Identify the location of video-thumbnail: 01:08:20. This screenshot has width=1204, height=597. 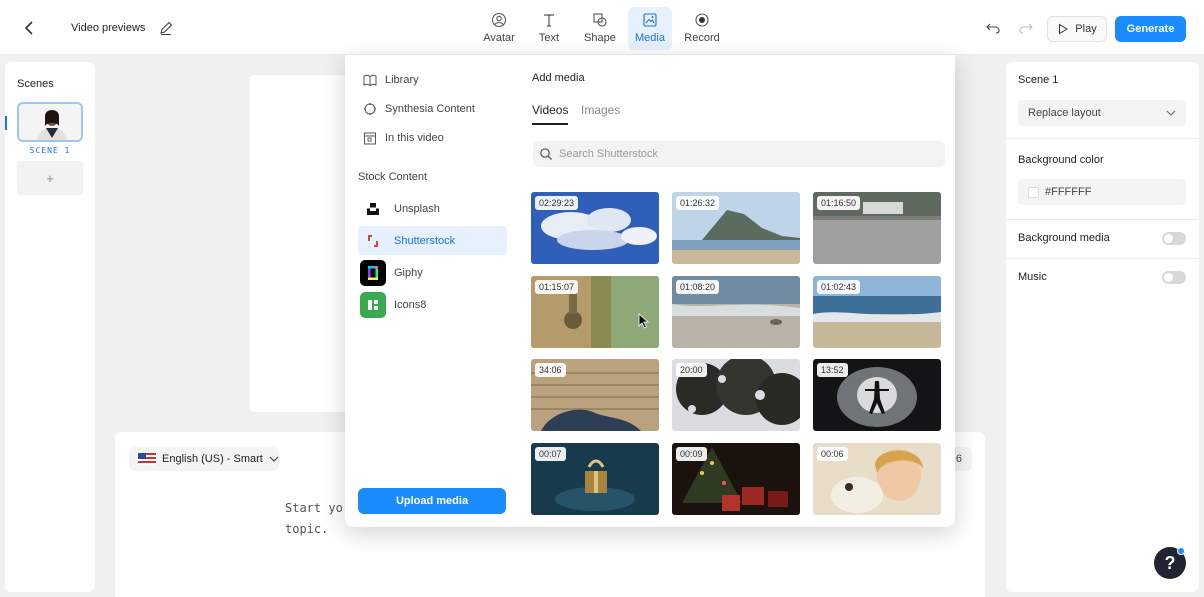
(736, 312).